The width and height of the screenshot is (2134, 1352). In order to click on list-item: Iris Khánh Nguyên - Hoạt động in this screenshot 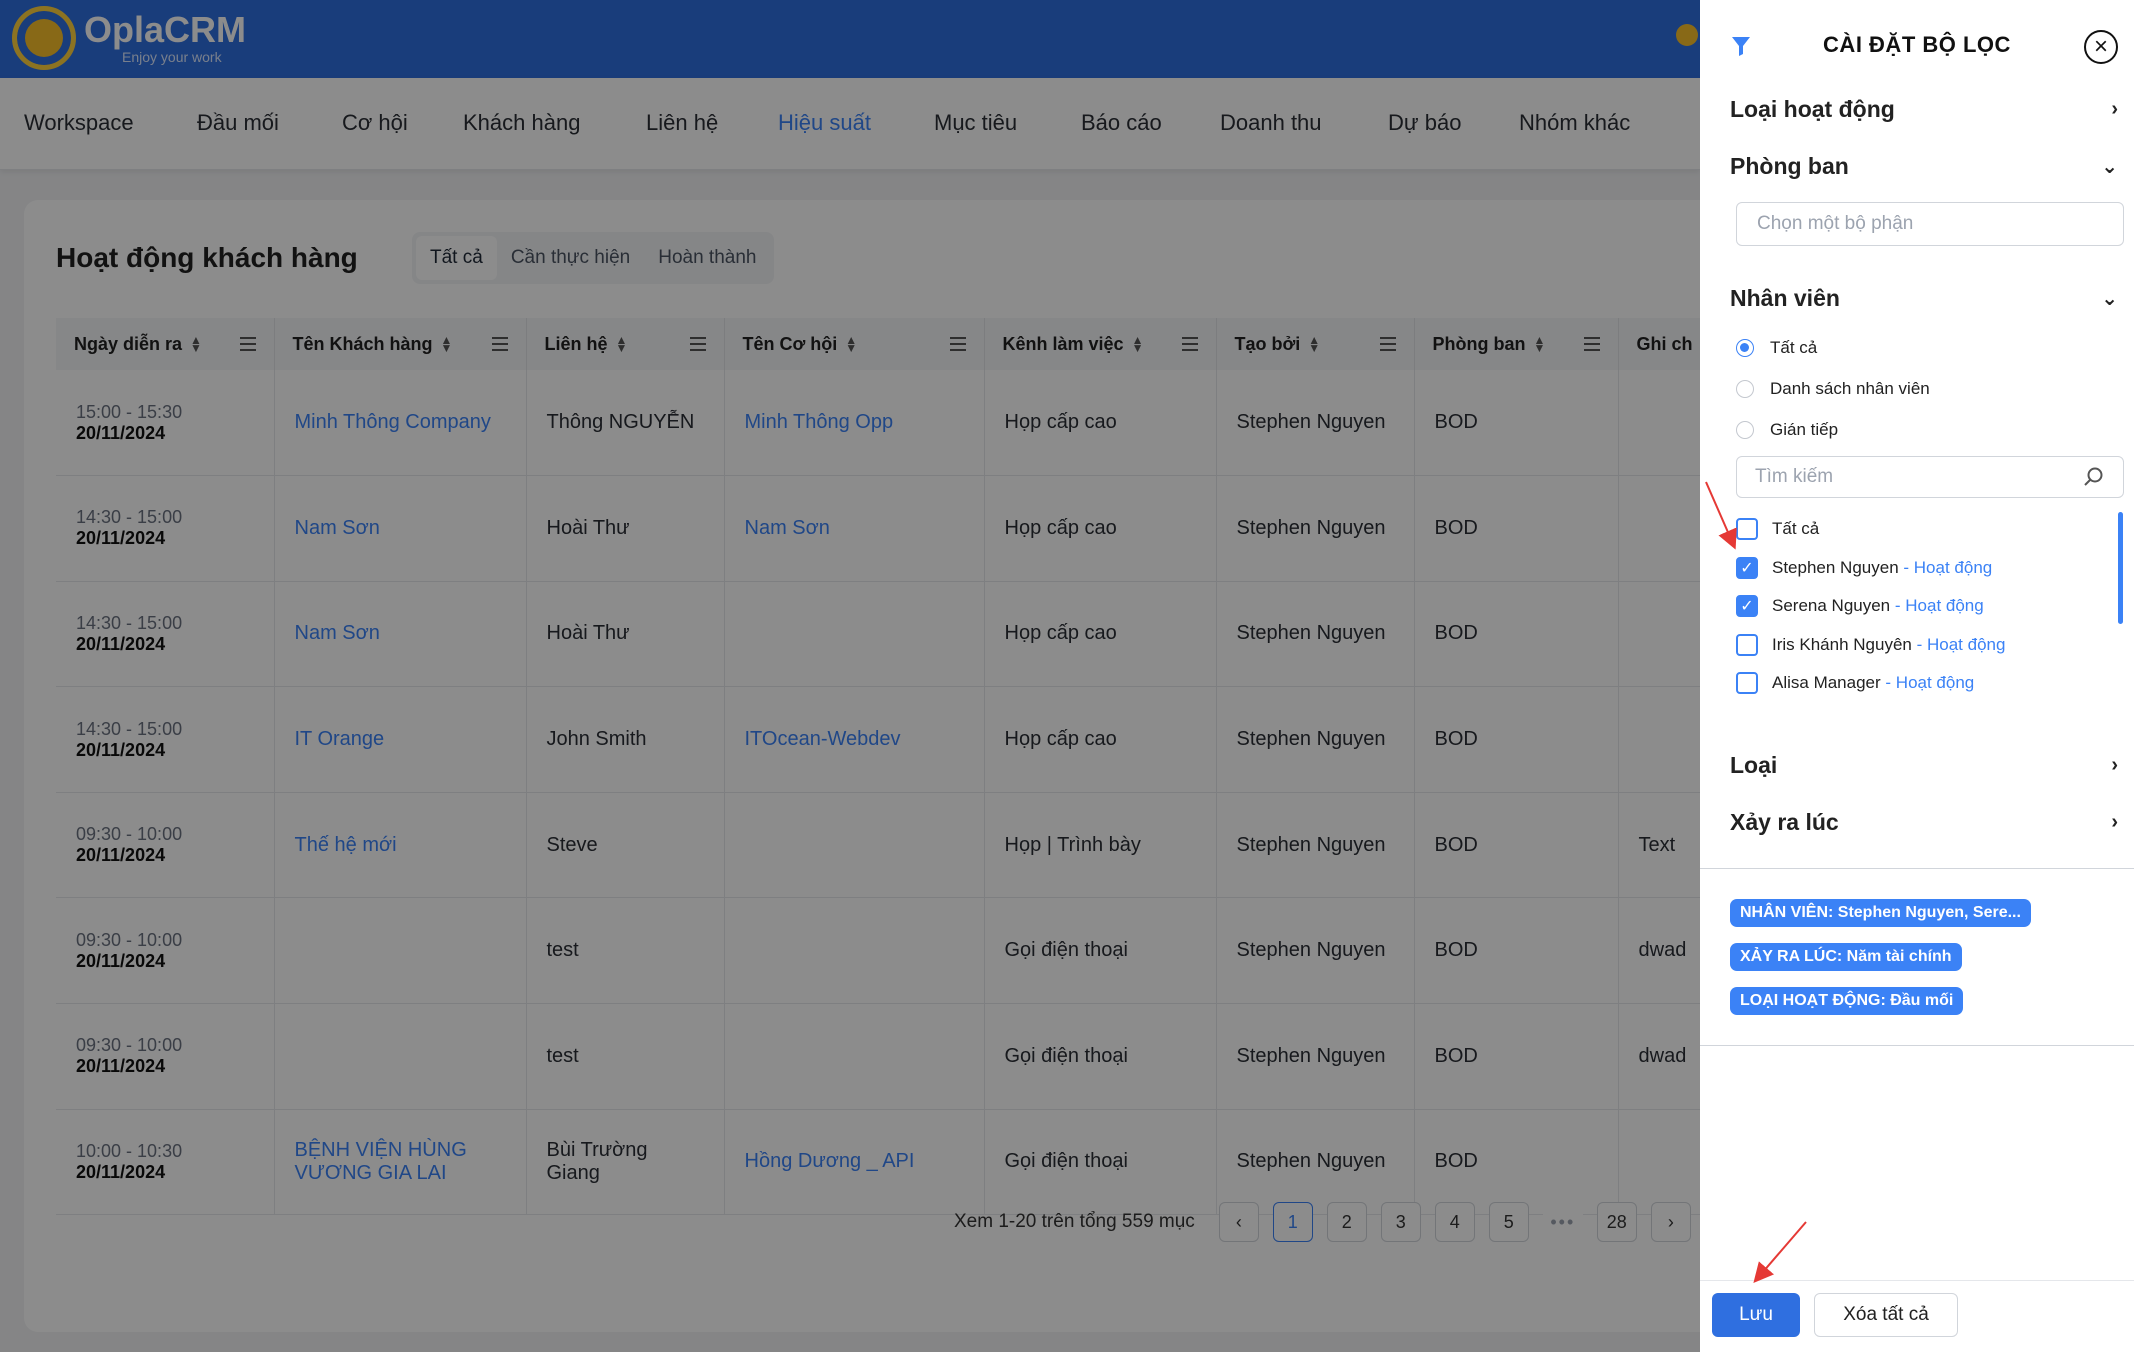, I will do `click(1932, 645)`.